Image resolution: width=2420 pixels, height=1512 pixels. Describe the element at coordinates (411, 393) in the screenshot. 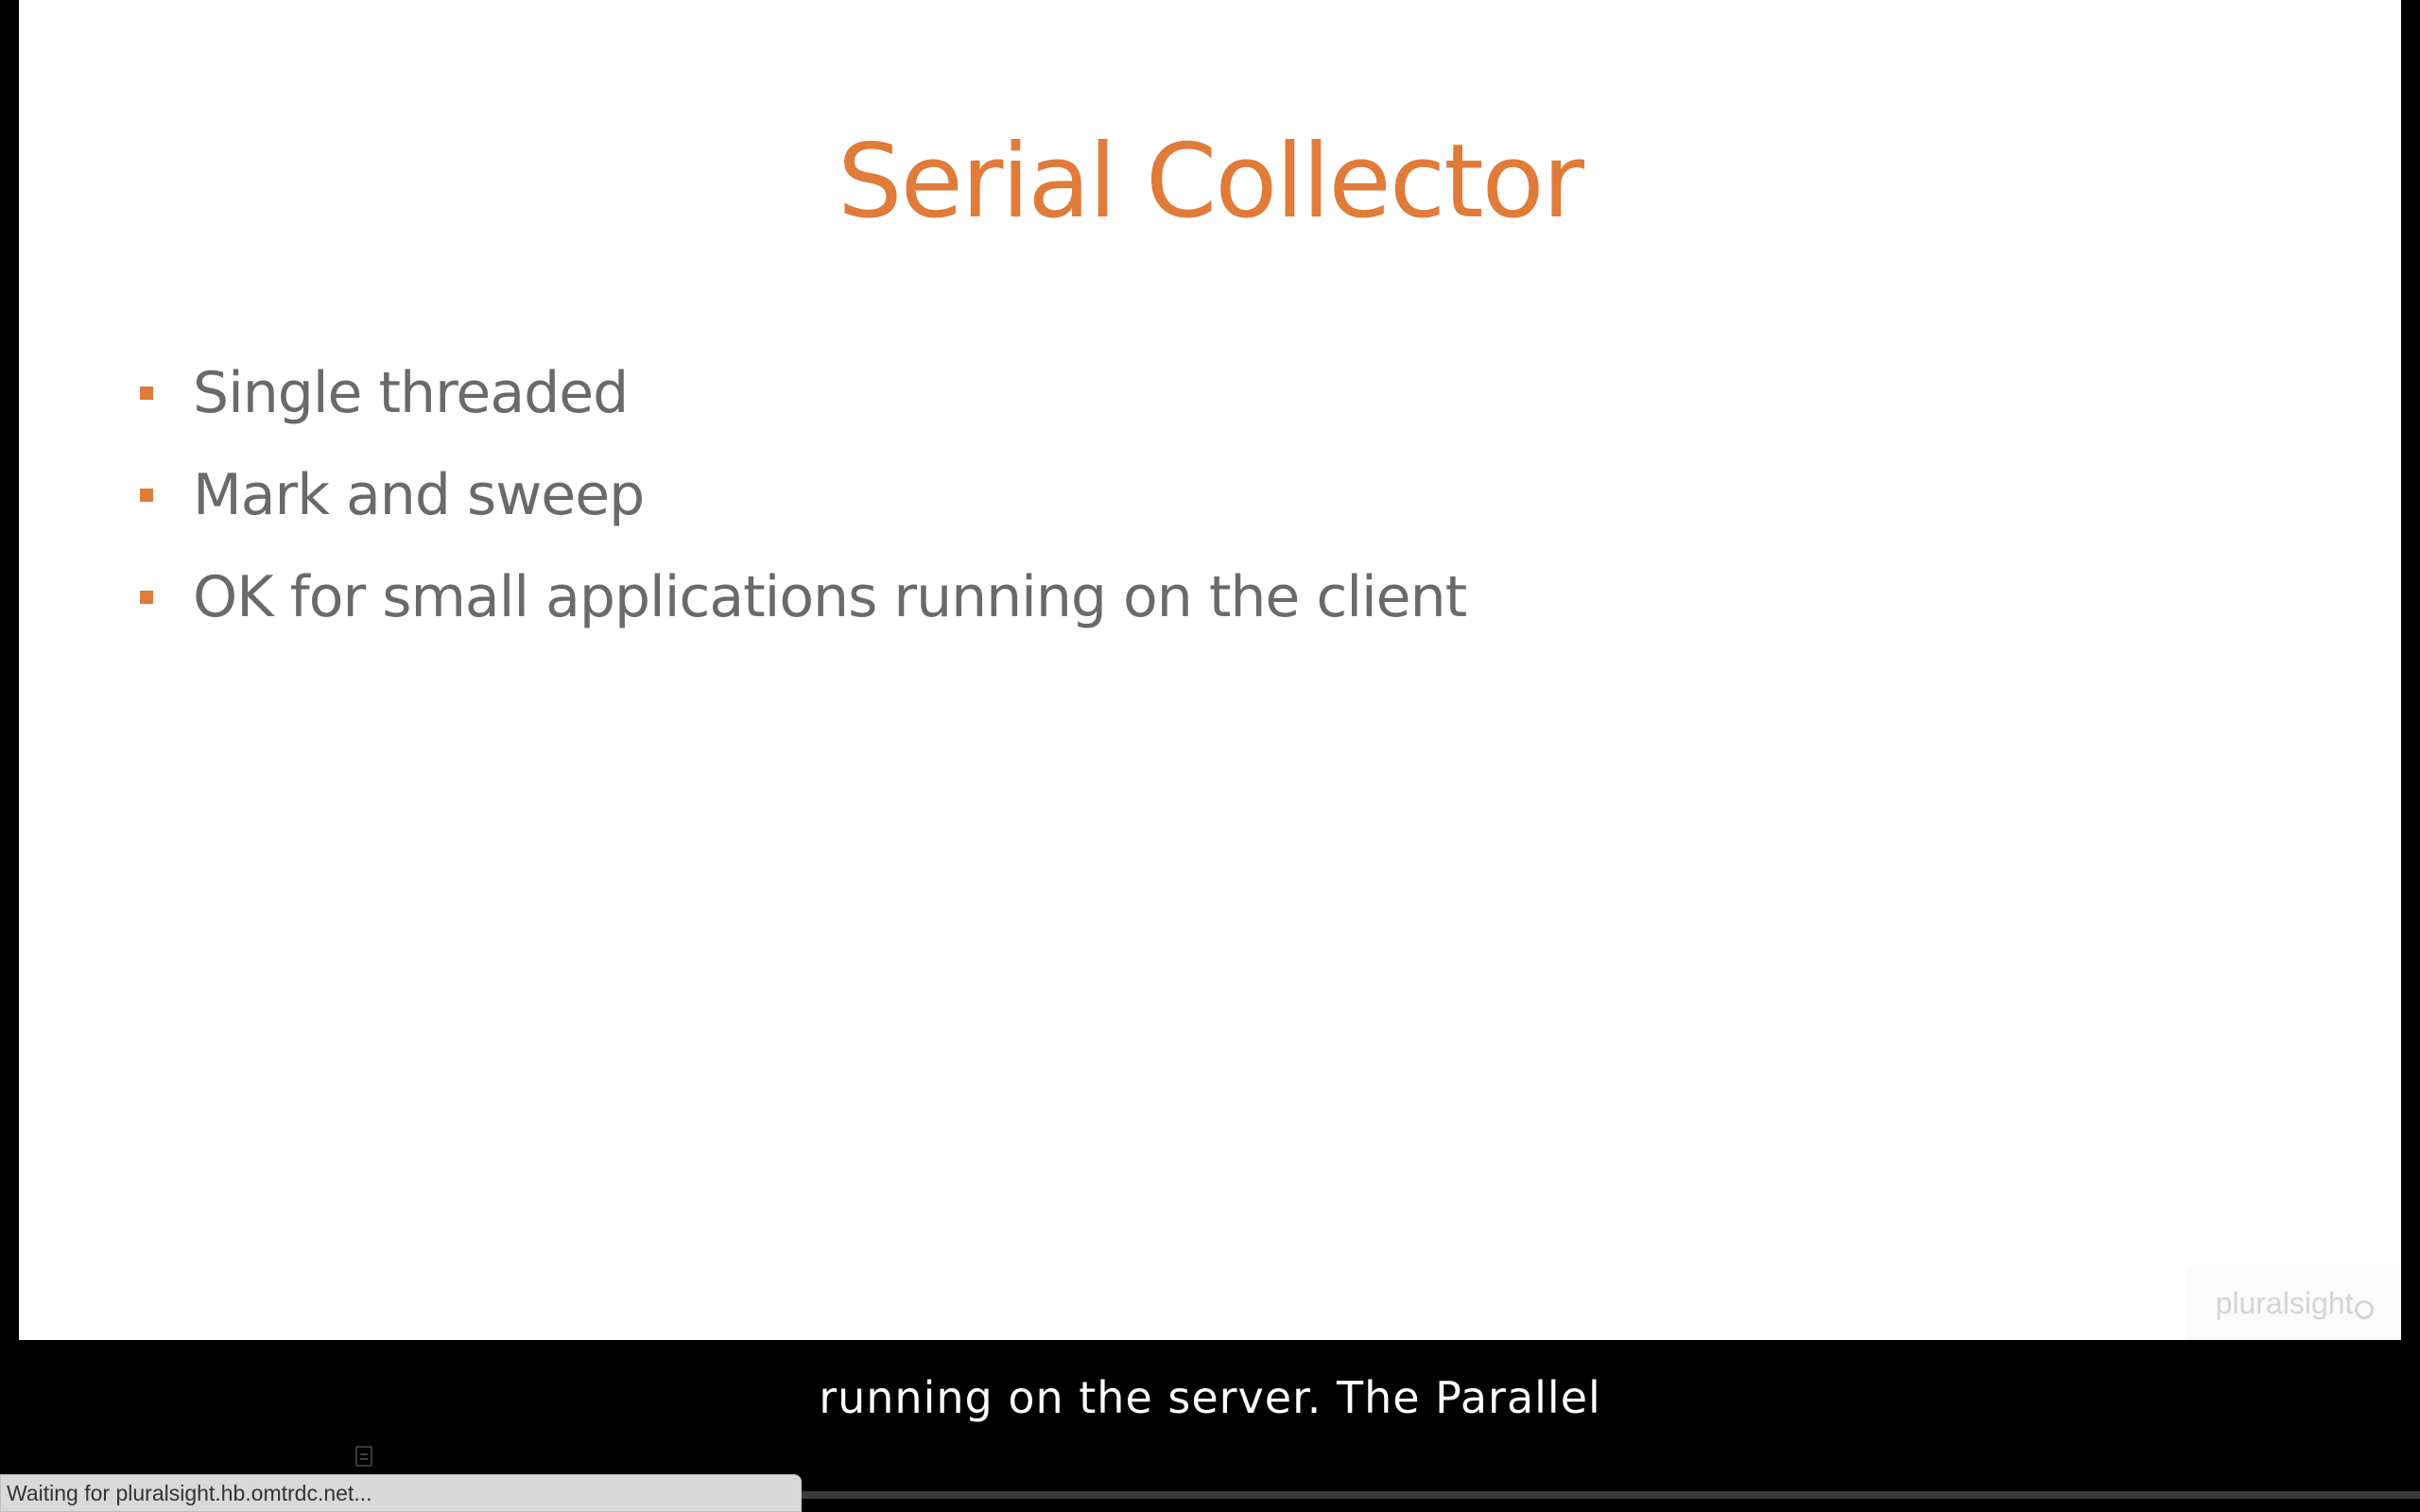

I see `bullet-text: Single threaded` at that location.